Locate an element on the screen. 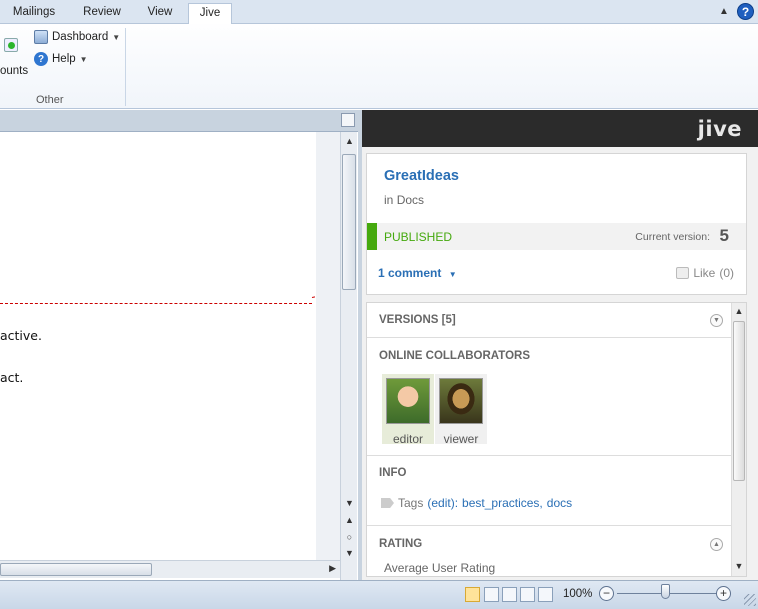  rating-section: RATING ▲ Average User Rating is located at coordinates (549, 551).